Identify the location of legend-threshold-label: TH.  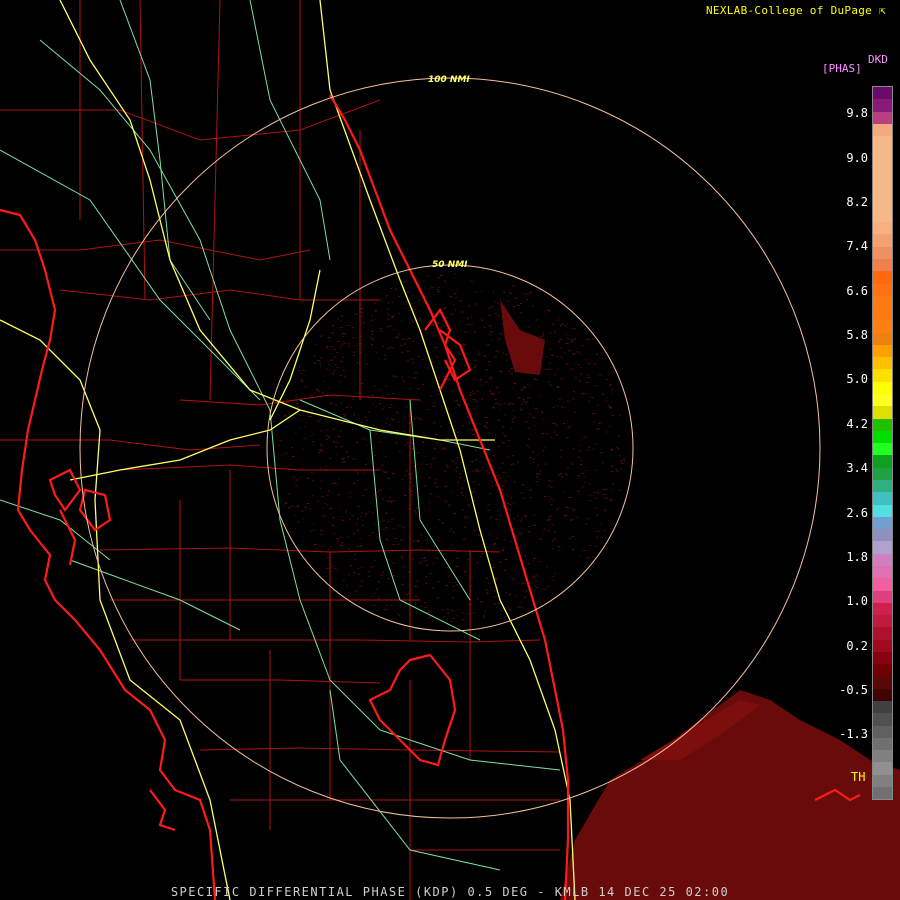
(858, 777).